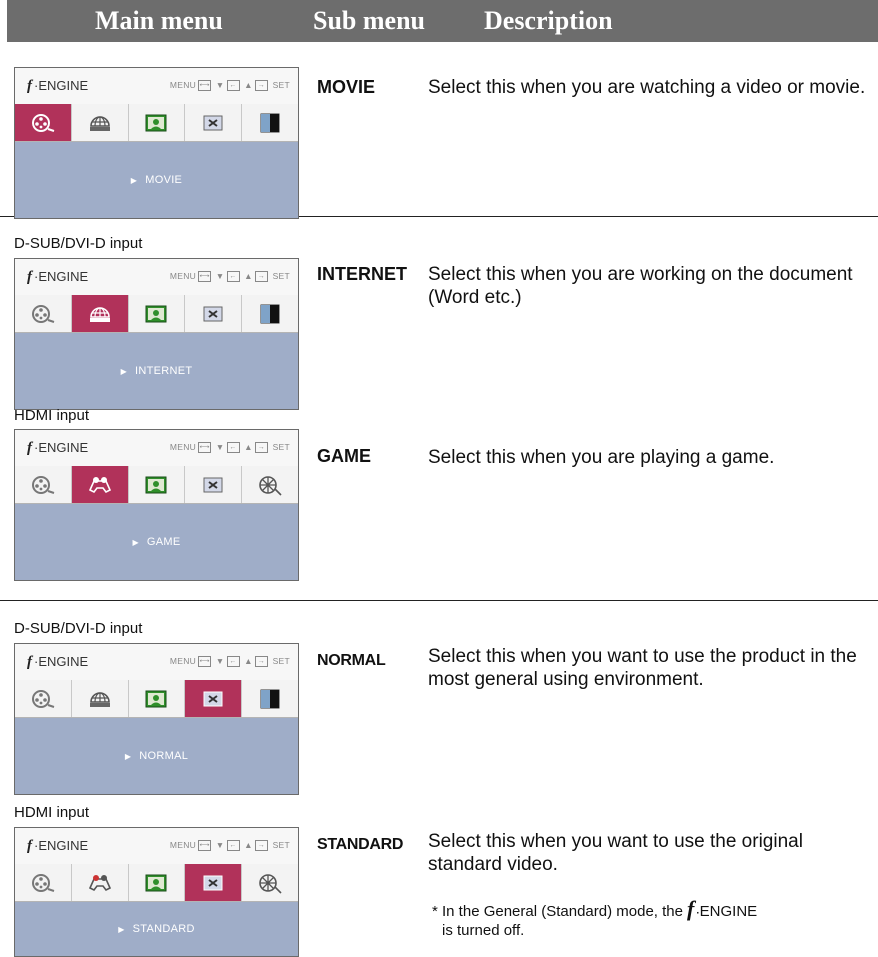 Image resolution: width=878 pixels, height=957 pixels. Describe the element at coordinates (728, 911) in the screenshot. I see `note-brand: ENGINE` at that location.